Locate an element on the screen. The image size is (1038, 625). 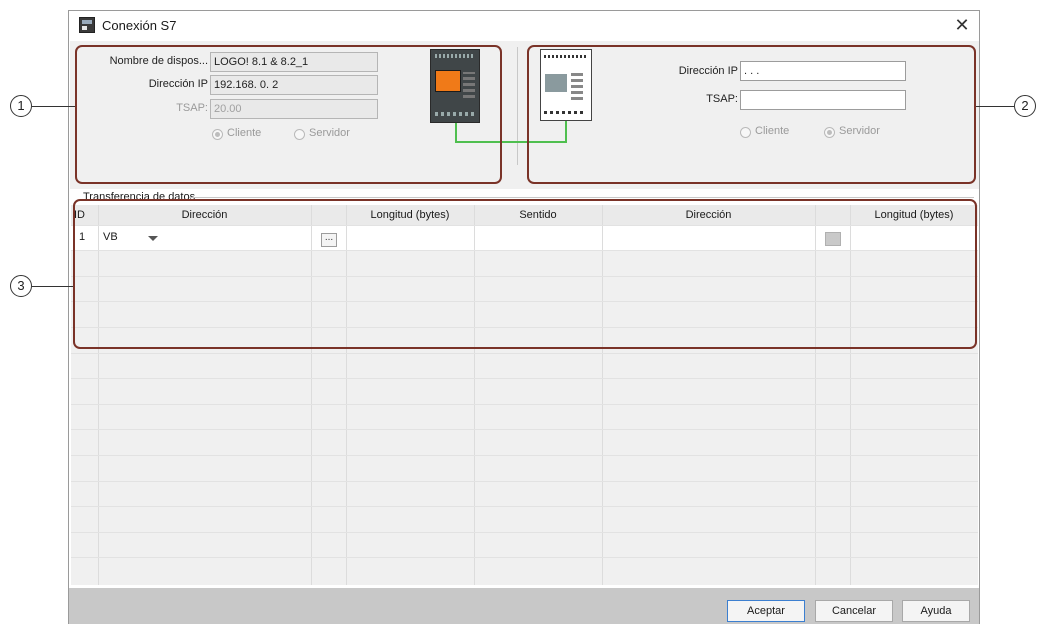
panel-divider is located at coordinates (517, 106).